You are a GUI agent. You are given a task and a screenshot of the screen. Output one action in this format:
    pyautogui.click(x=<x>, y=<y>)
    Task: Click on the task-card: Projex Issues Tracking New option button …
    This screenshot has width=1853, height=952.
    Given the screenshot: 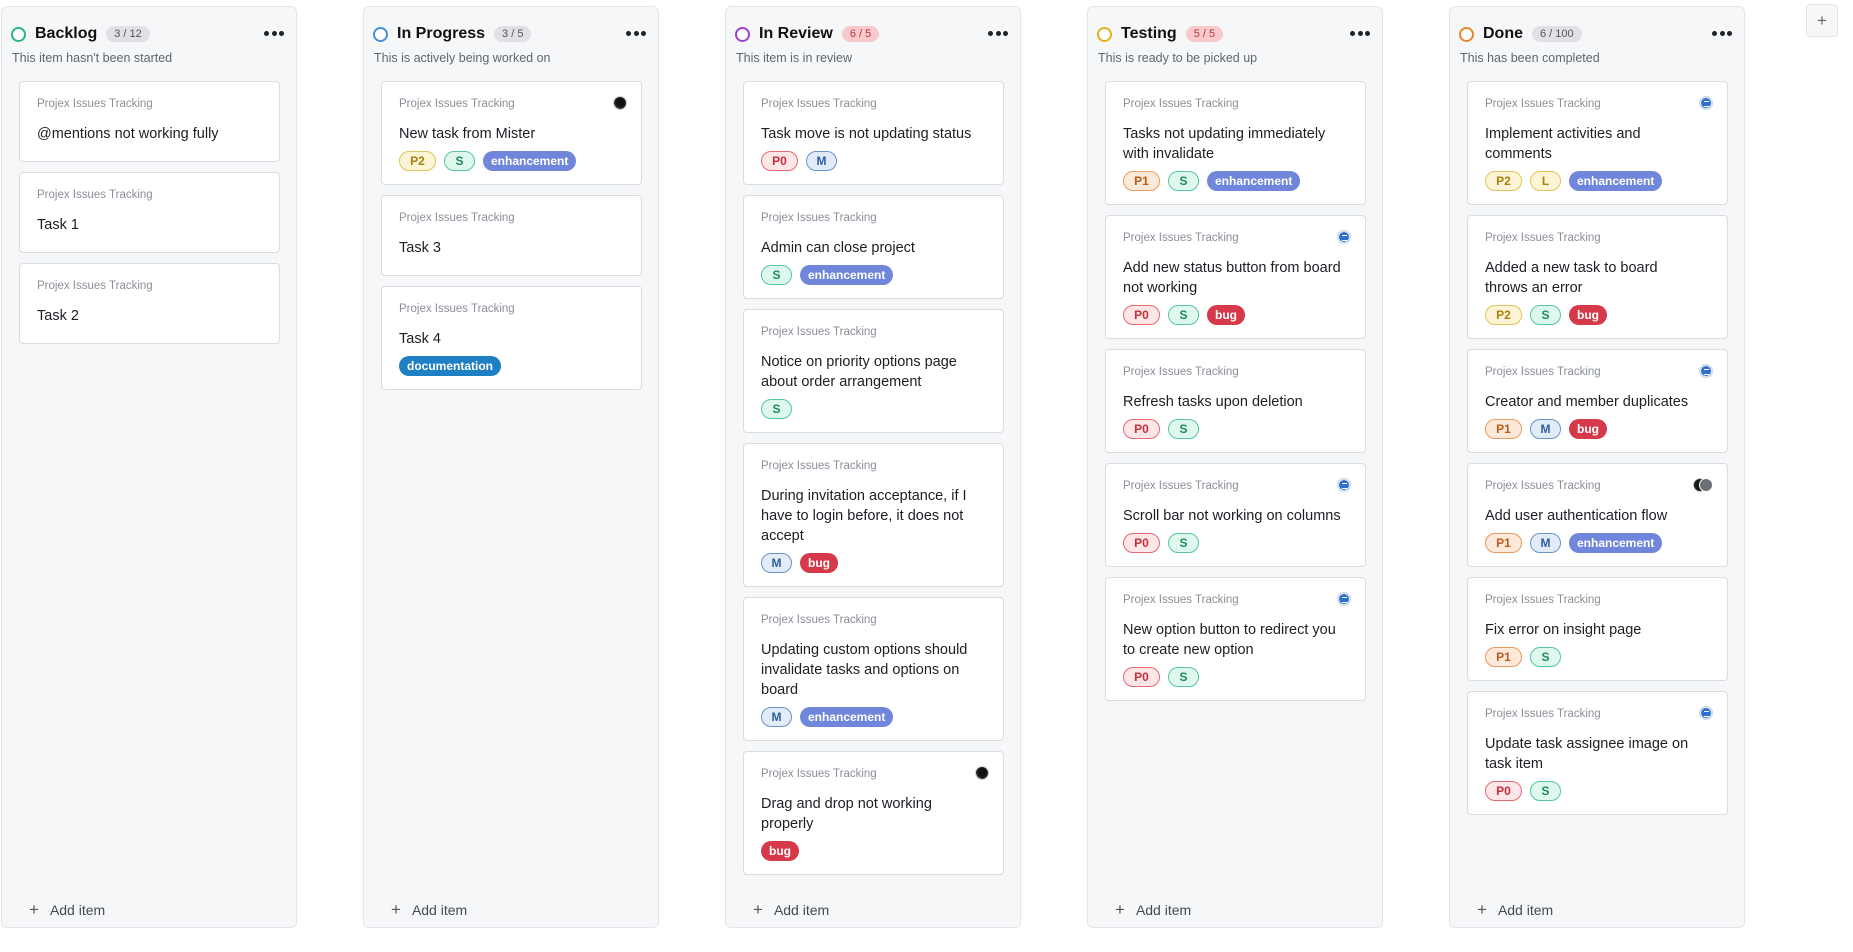 What is the action you would take?
    pyautogui.click(x=1235, y=639)
    